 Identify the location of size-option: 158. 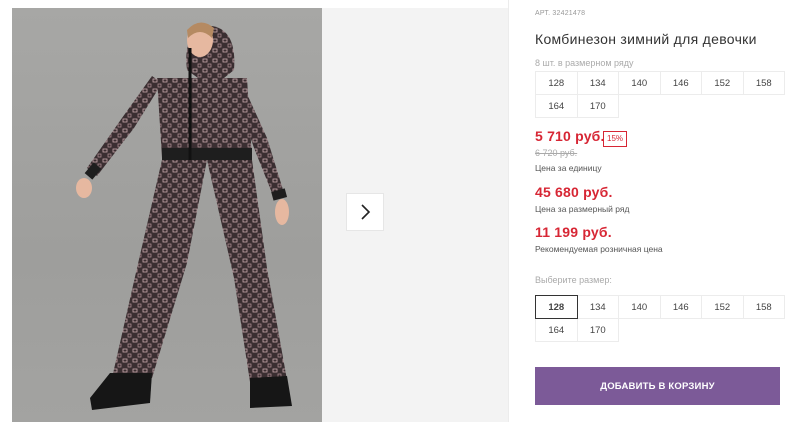
(763, 307).